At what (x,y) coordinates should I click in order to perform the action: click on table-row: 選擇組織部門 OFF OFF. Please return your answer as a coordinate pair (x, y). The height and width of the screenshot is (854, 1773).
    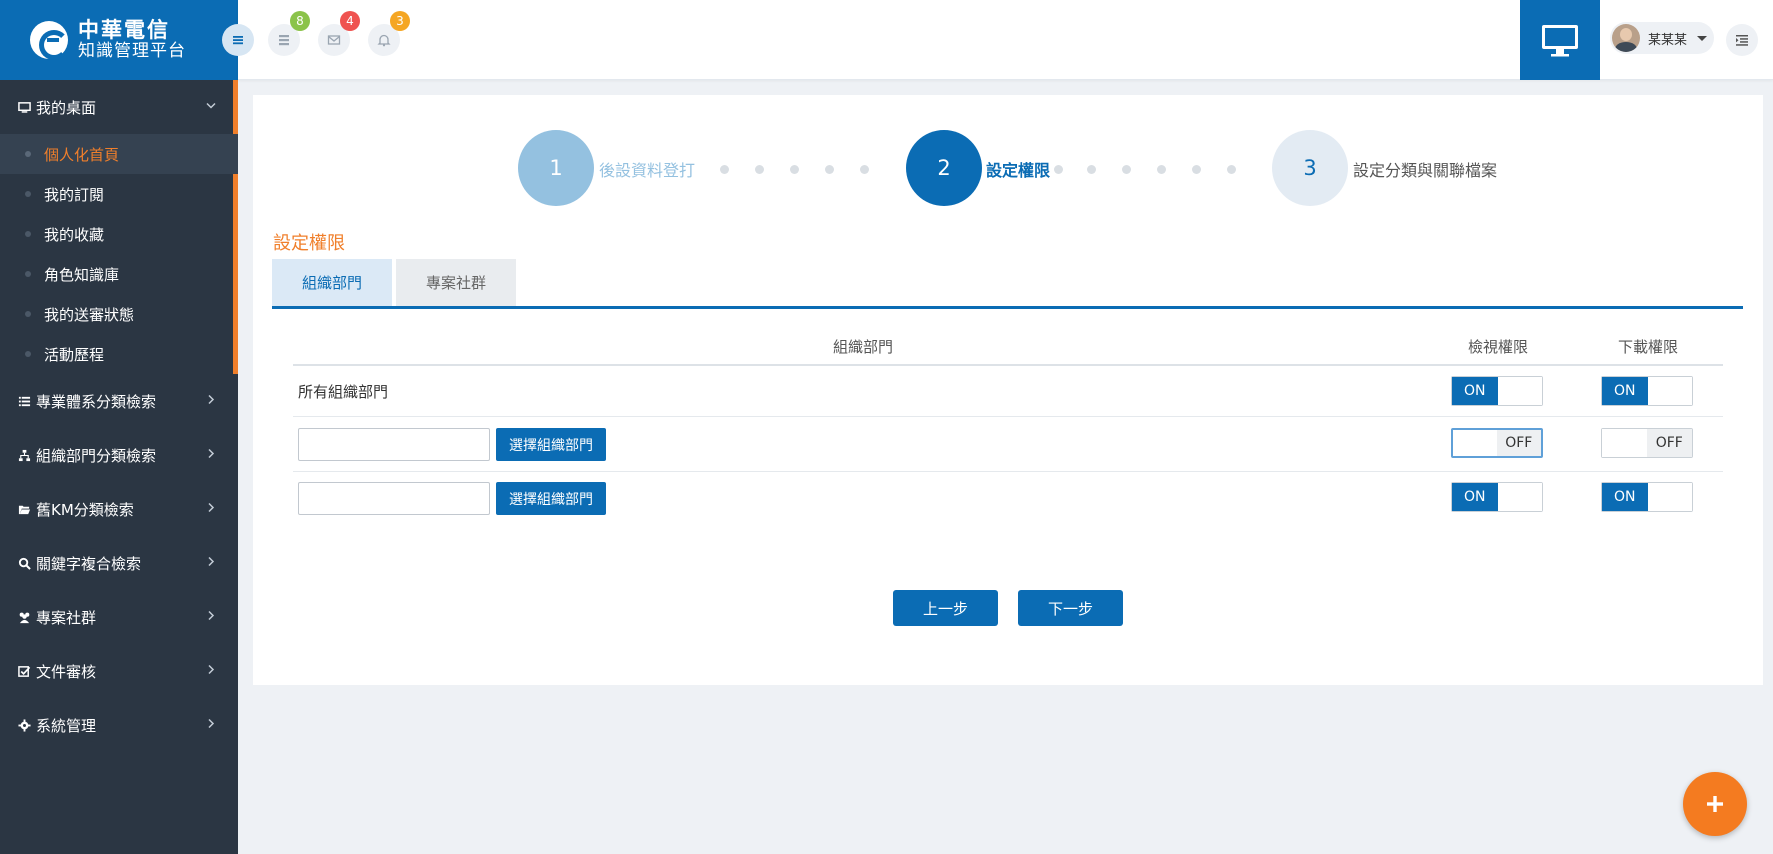
    Looking at the image, I should click on (1008, 444).